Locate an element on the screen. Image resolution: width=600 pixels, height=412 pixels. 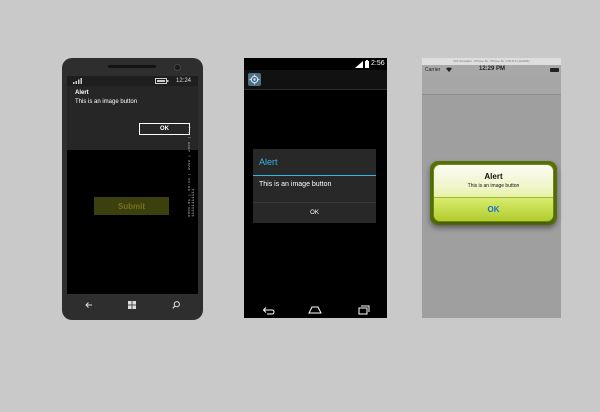
camera-icon is located at coordinates (177, 67).